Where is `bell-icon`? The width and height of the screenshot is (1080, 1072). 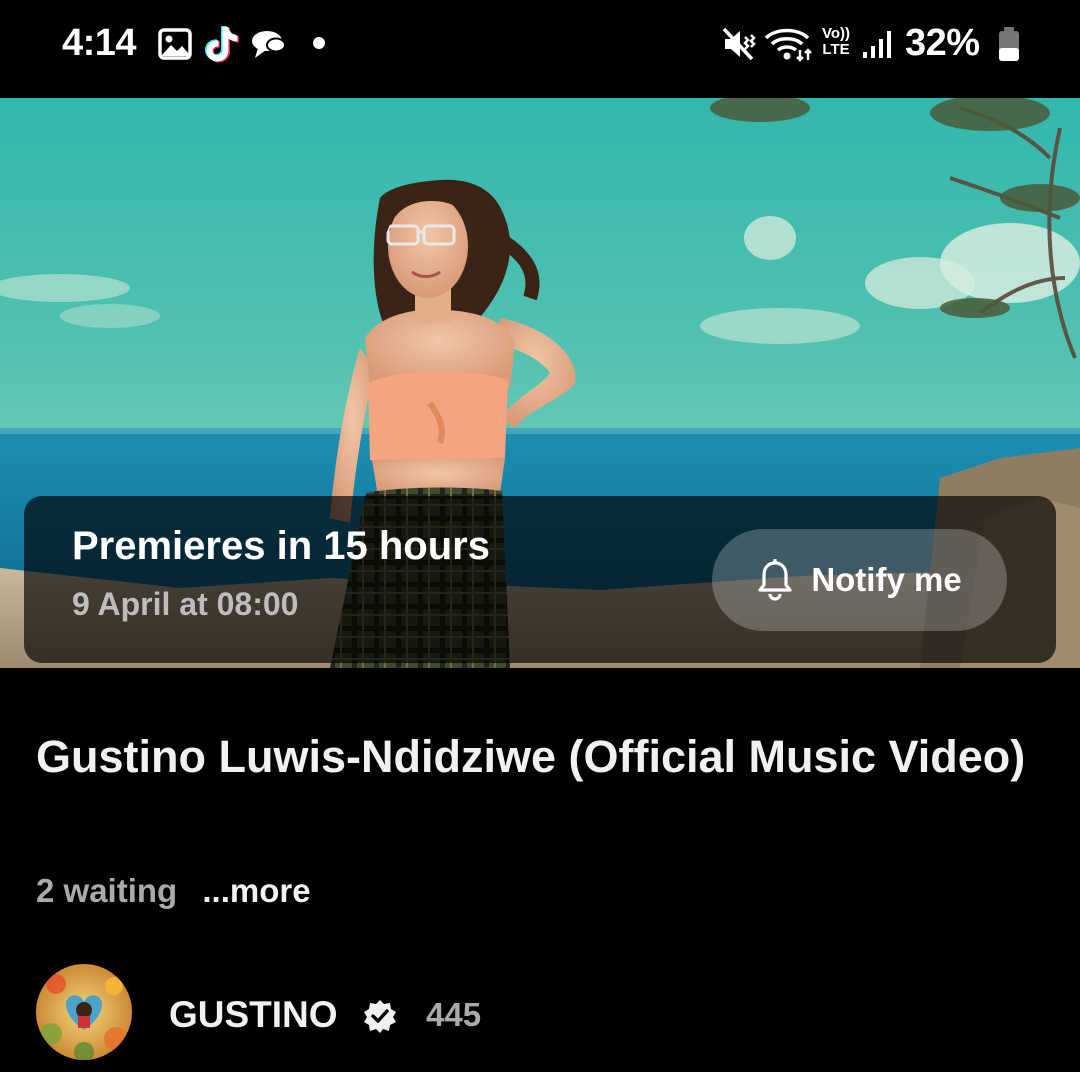
bell-icon is located at coordinates (775, 580).